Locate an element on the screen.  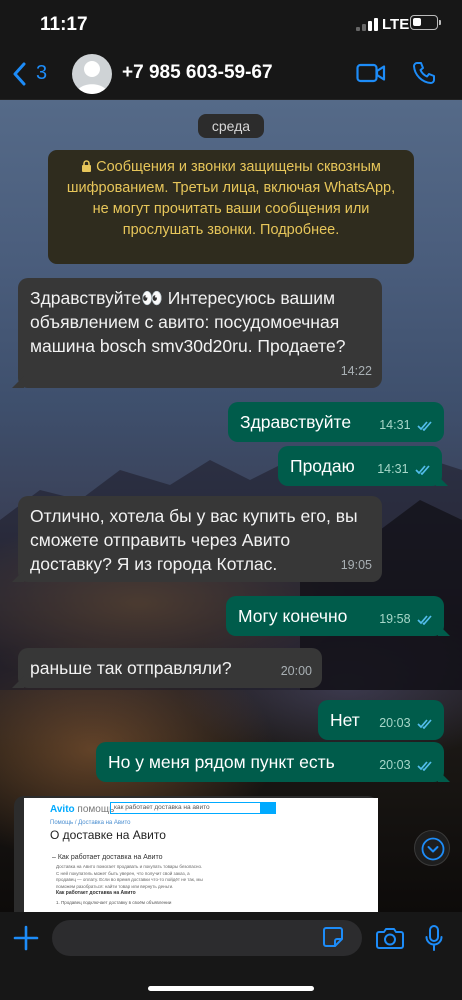
preview-breadcrumb: Помощь / Доставка на Авито is located at coordinates (90, 823).